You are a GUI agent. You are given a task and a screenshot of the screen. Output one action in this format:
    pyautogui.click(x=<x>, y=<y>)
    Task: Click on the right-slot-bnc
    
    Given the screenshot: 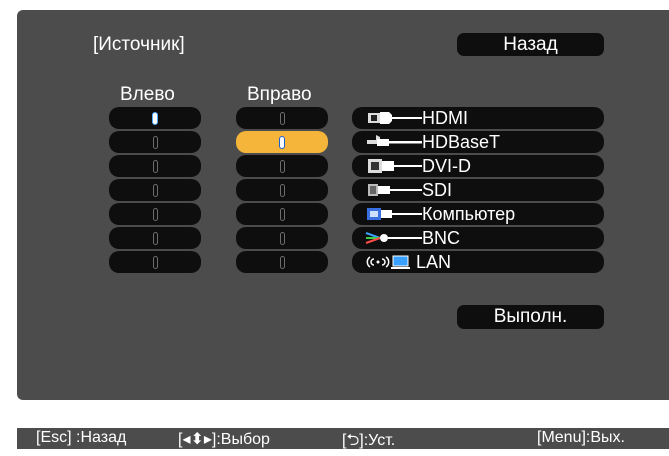 What is the action you would take?
    pyautogui.click(x=282, y=238)
    